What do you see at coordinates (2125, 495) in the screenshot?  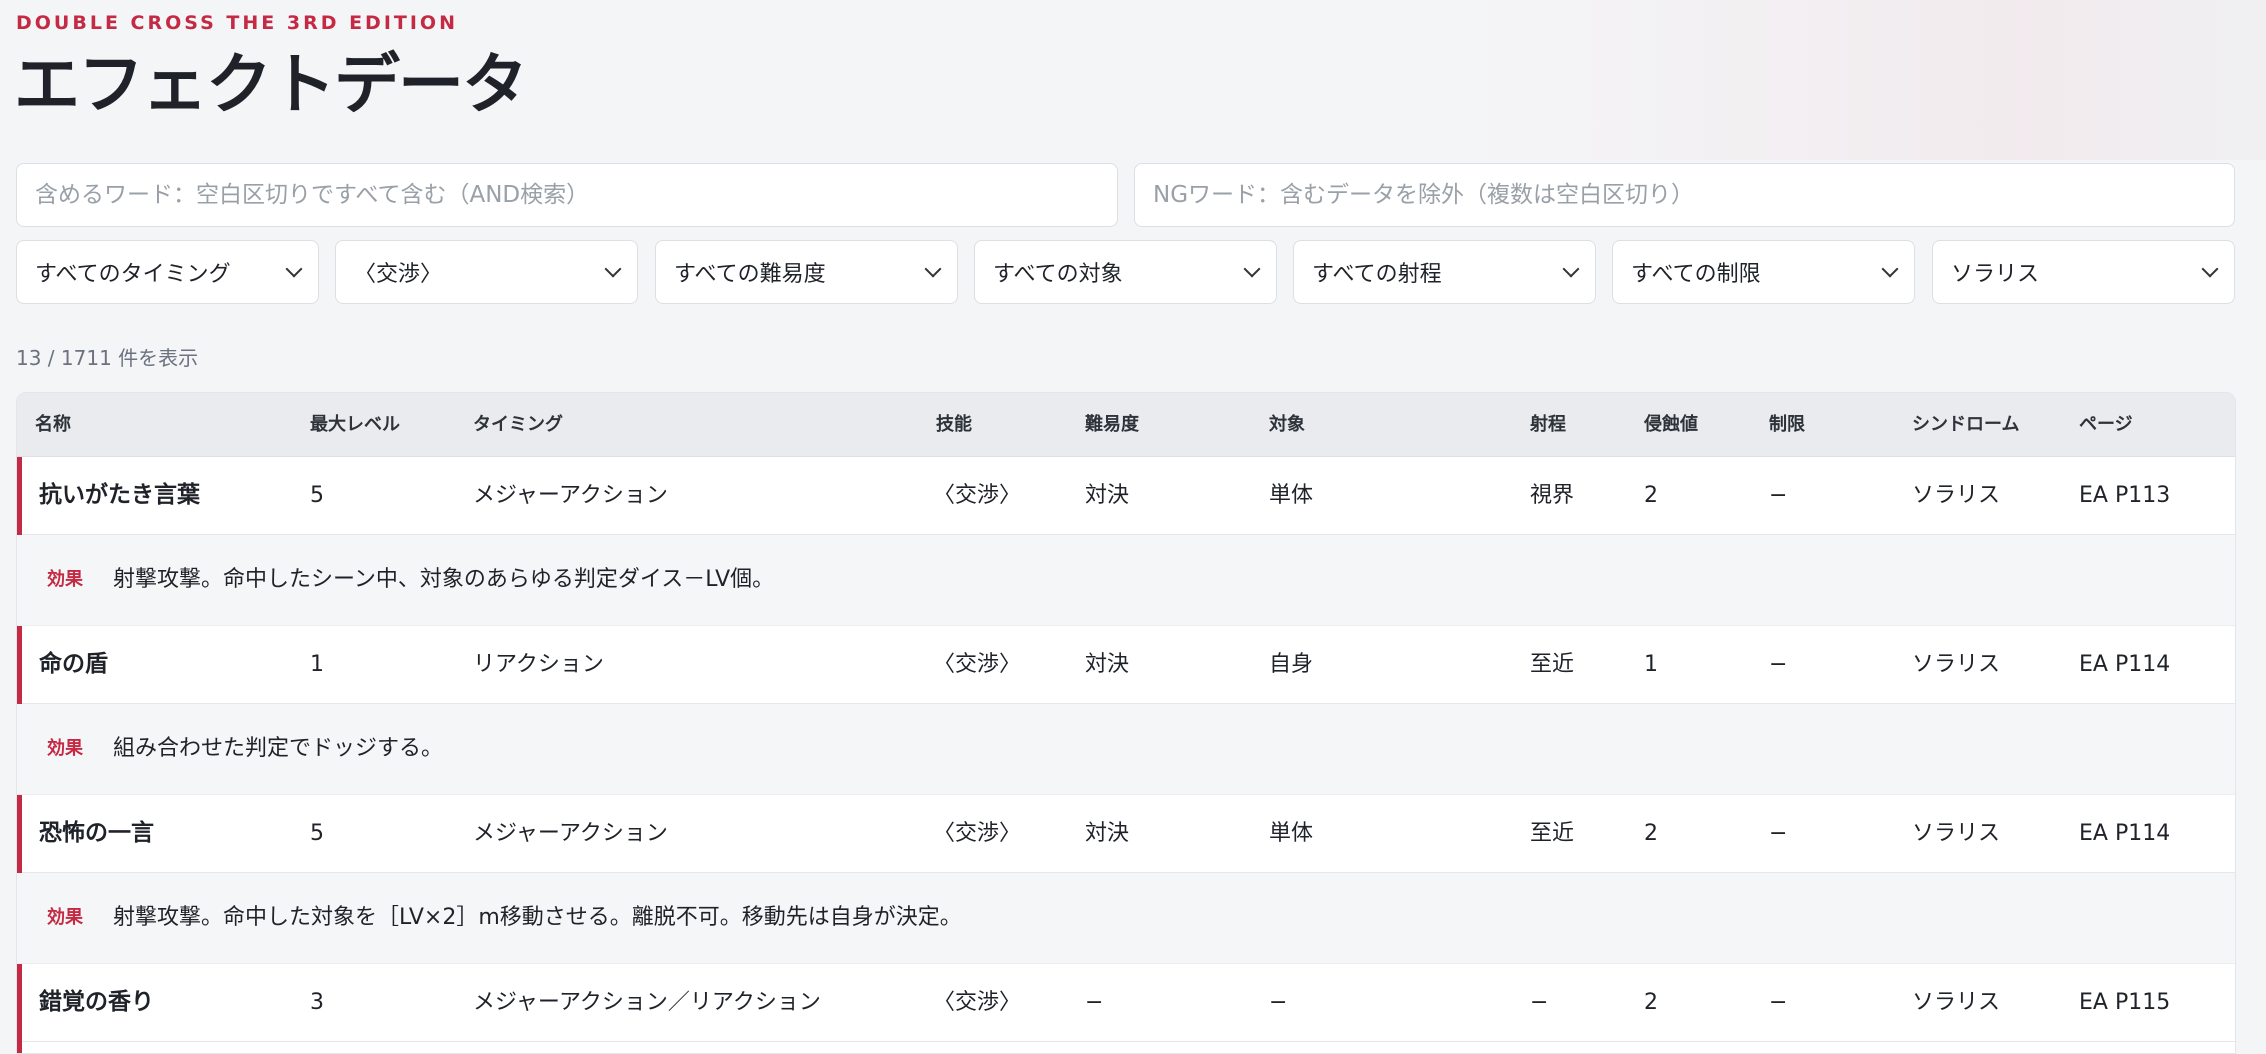 I see `cell-page: EA P113` at bounding box center [2125, 495].